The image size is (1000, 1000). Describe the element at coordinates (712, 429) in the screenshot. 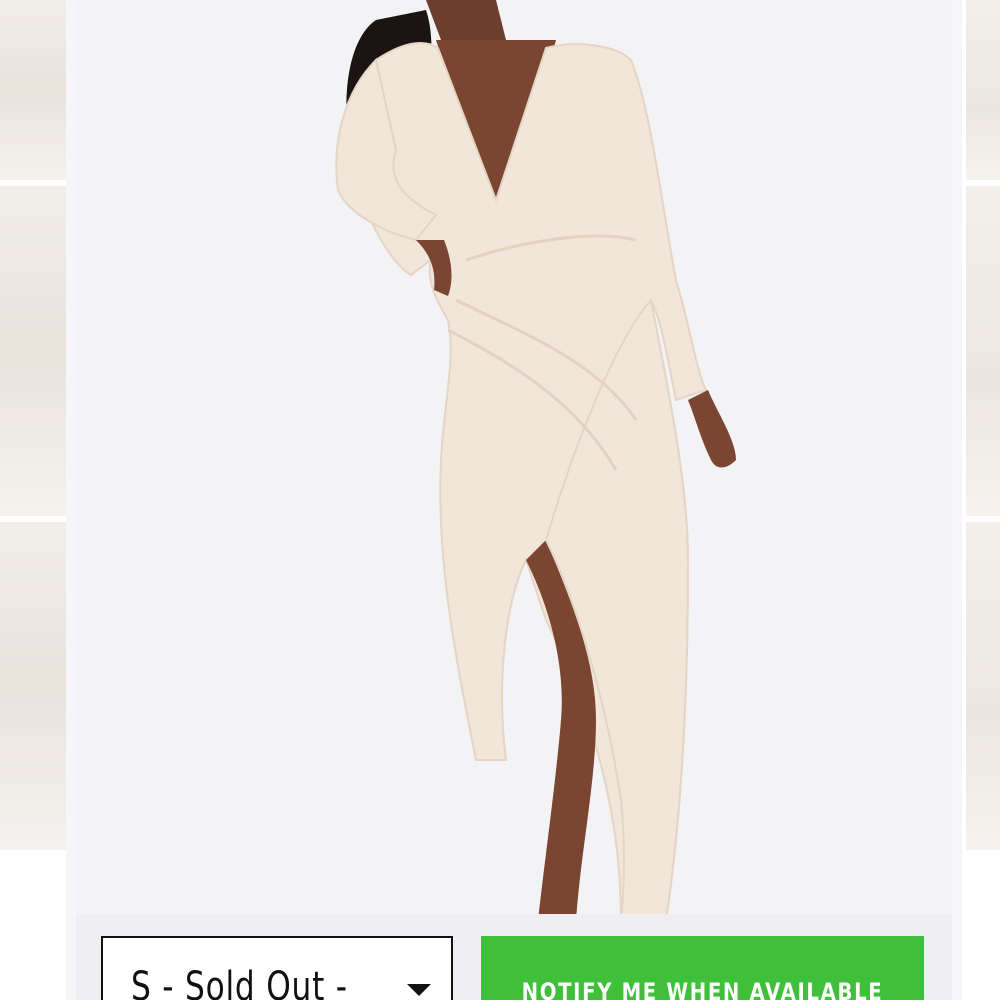

I see `model-hand-right` at that location.